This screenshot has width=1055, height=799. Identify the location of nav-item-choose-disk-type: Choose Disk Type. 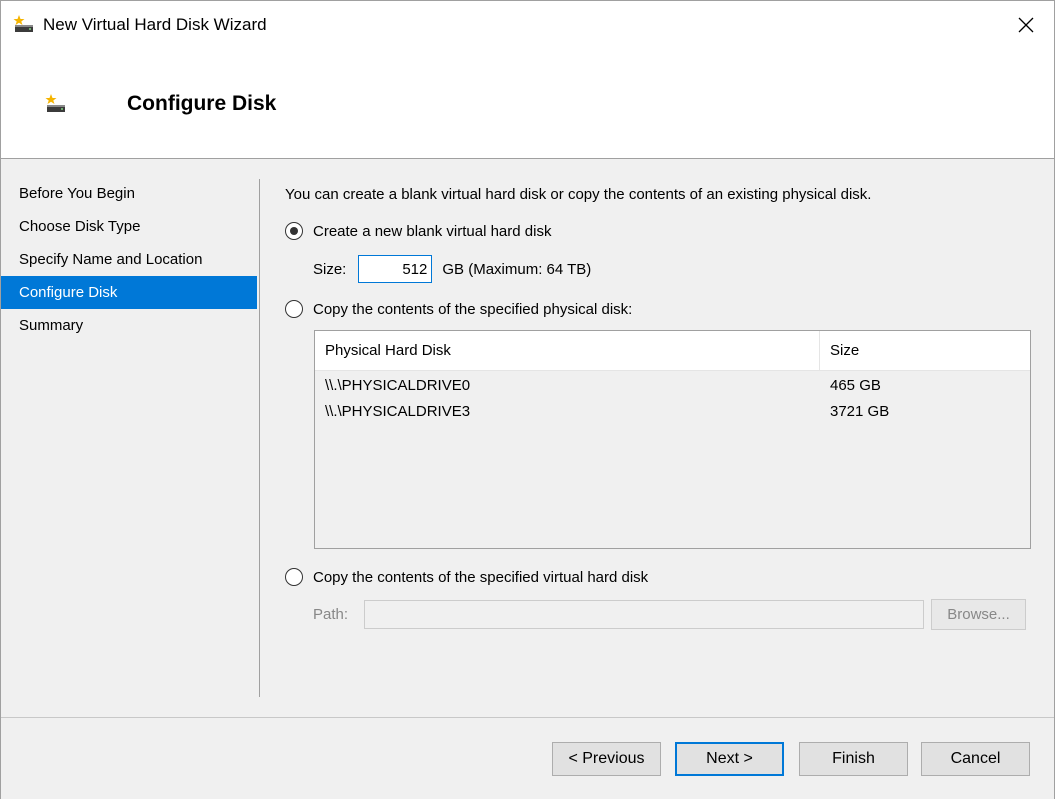
(129, 226).